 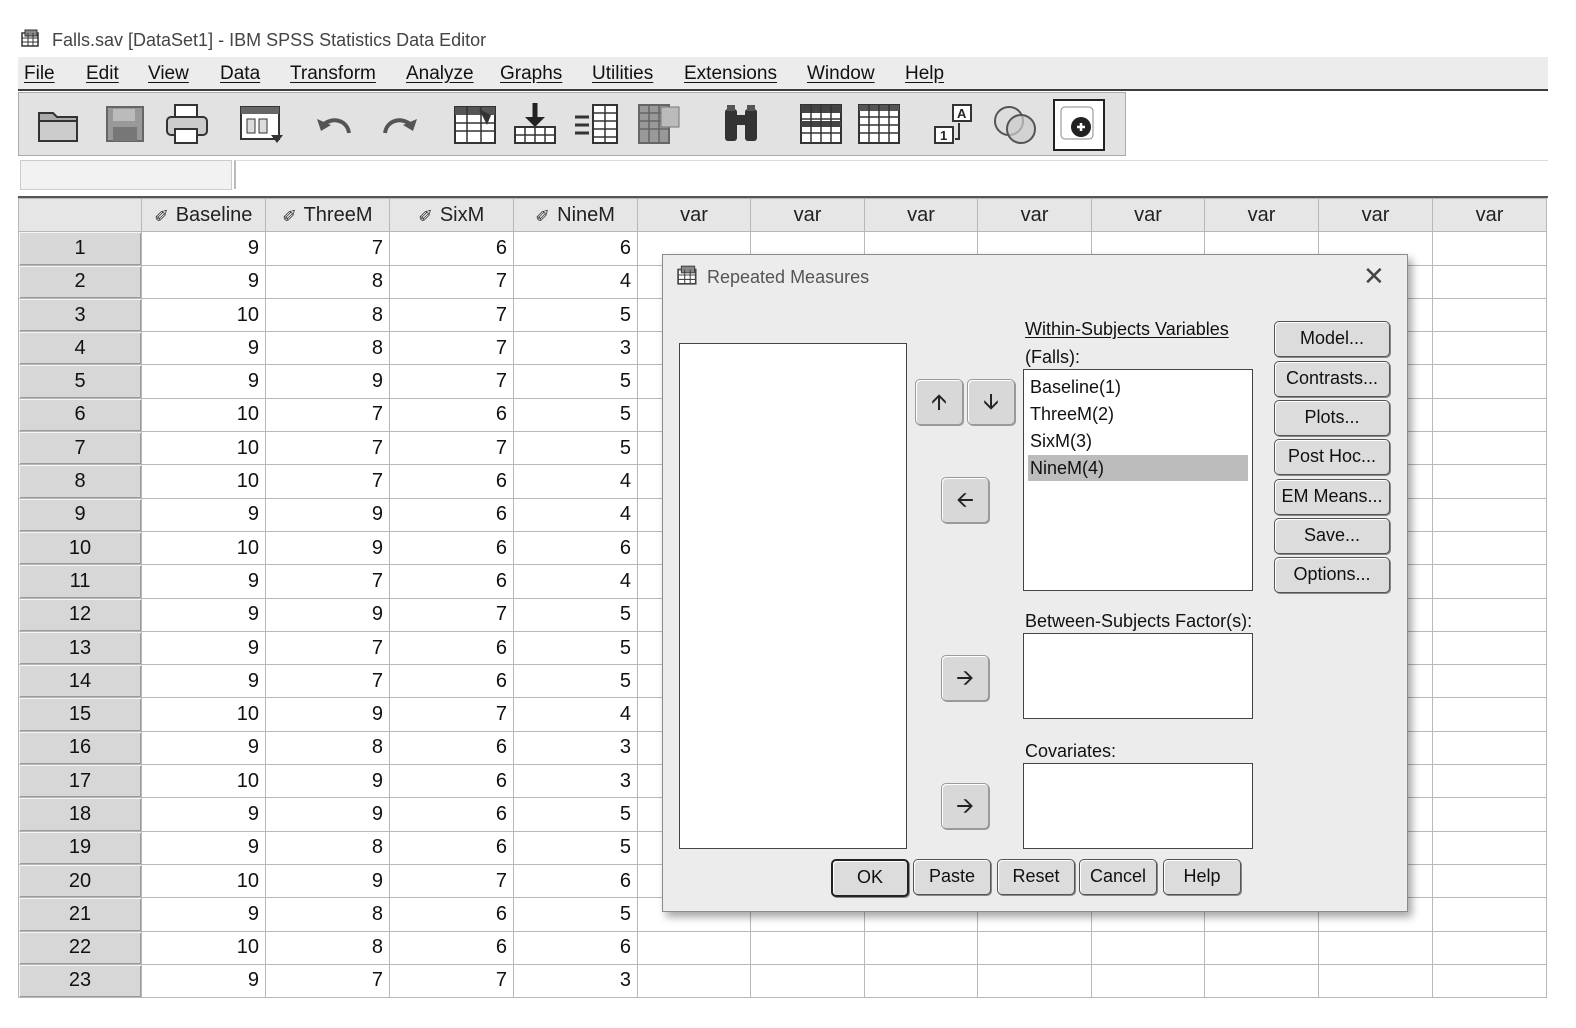 I want to click on data-cell: 8, so click(x=327, y=947).